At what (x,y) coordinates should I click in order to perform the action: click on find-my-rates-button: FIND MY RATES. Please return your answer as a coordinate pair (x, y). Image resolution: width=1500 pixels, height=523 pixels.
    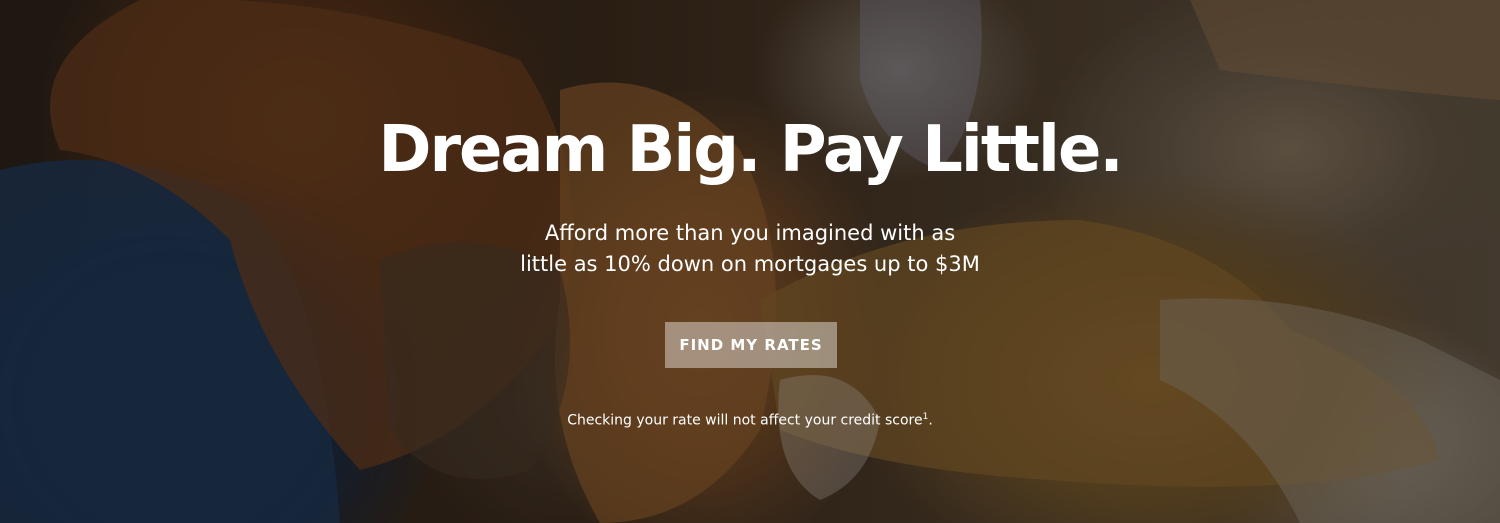
    Looking at the image, I should click on (751, 345).